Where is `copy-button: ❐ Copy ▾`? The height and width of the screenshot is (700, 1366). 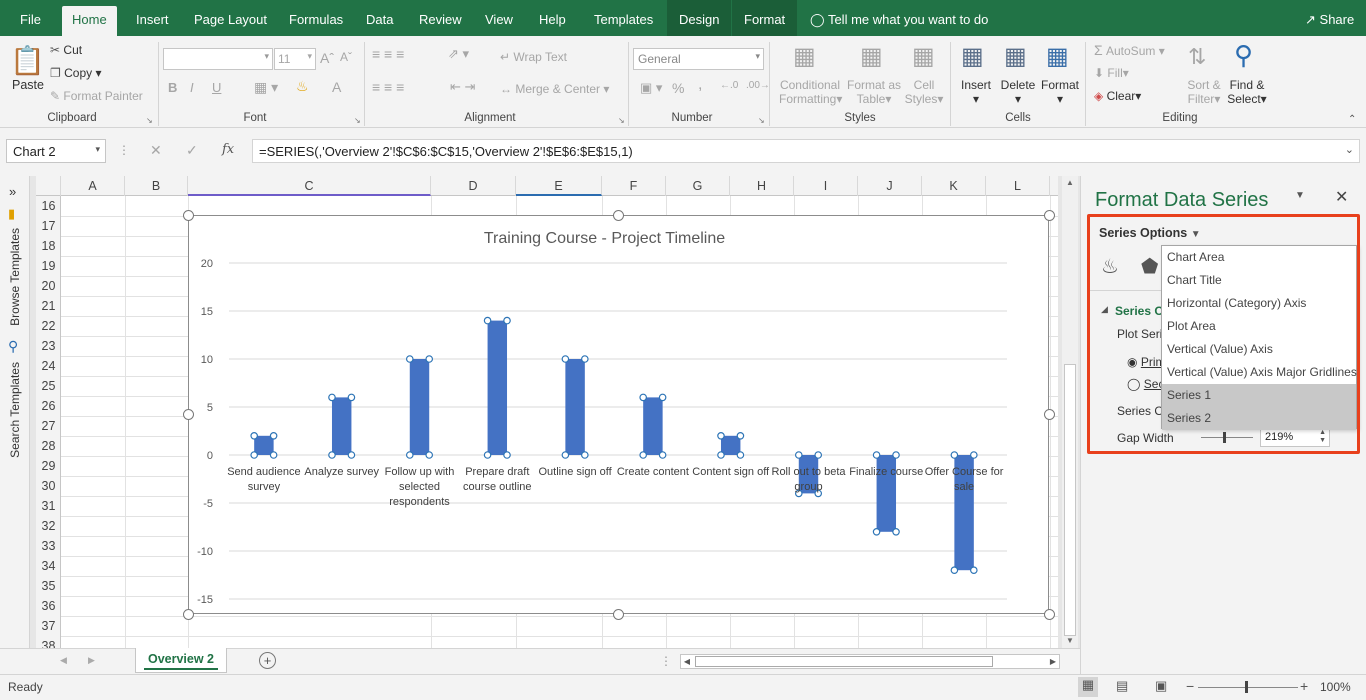 copy-button: ❐ Copy ▾ is located at coordinates (75, 73).